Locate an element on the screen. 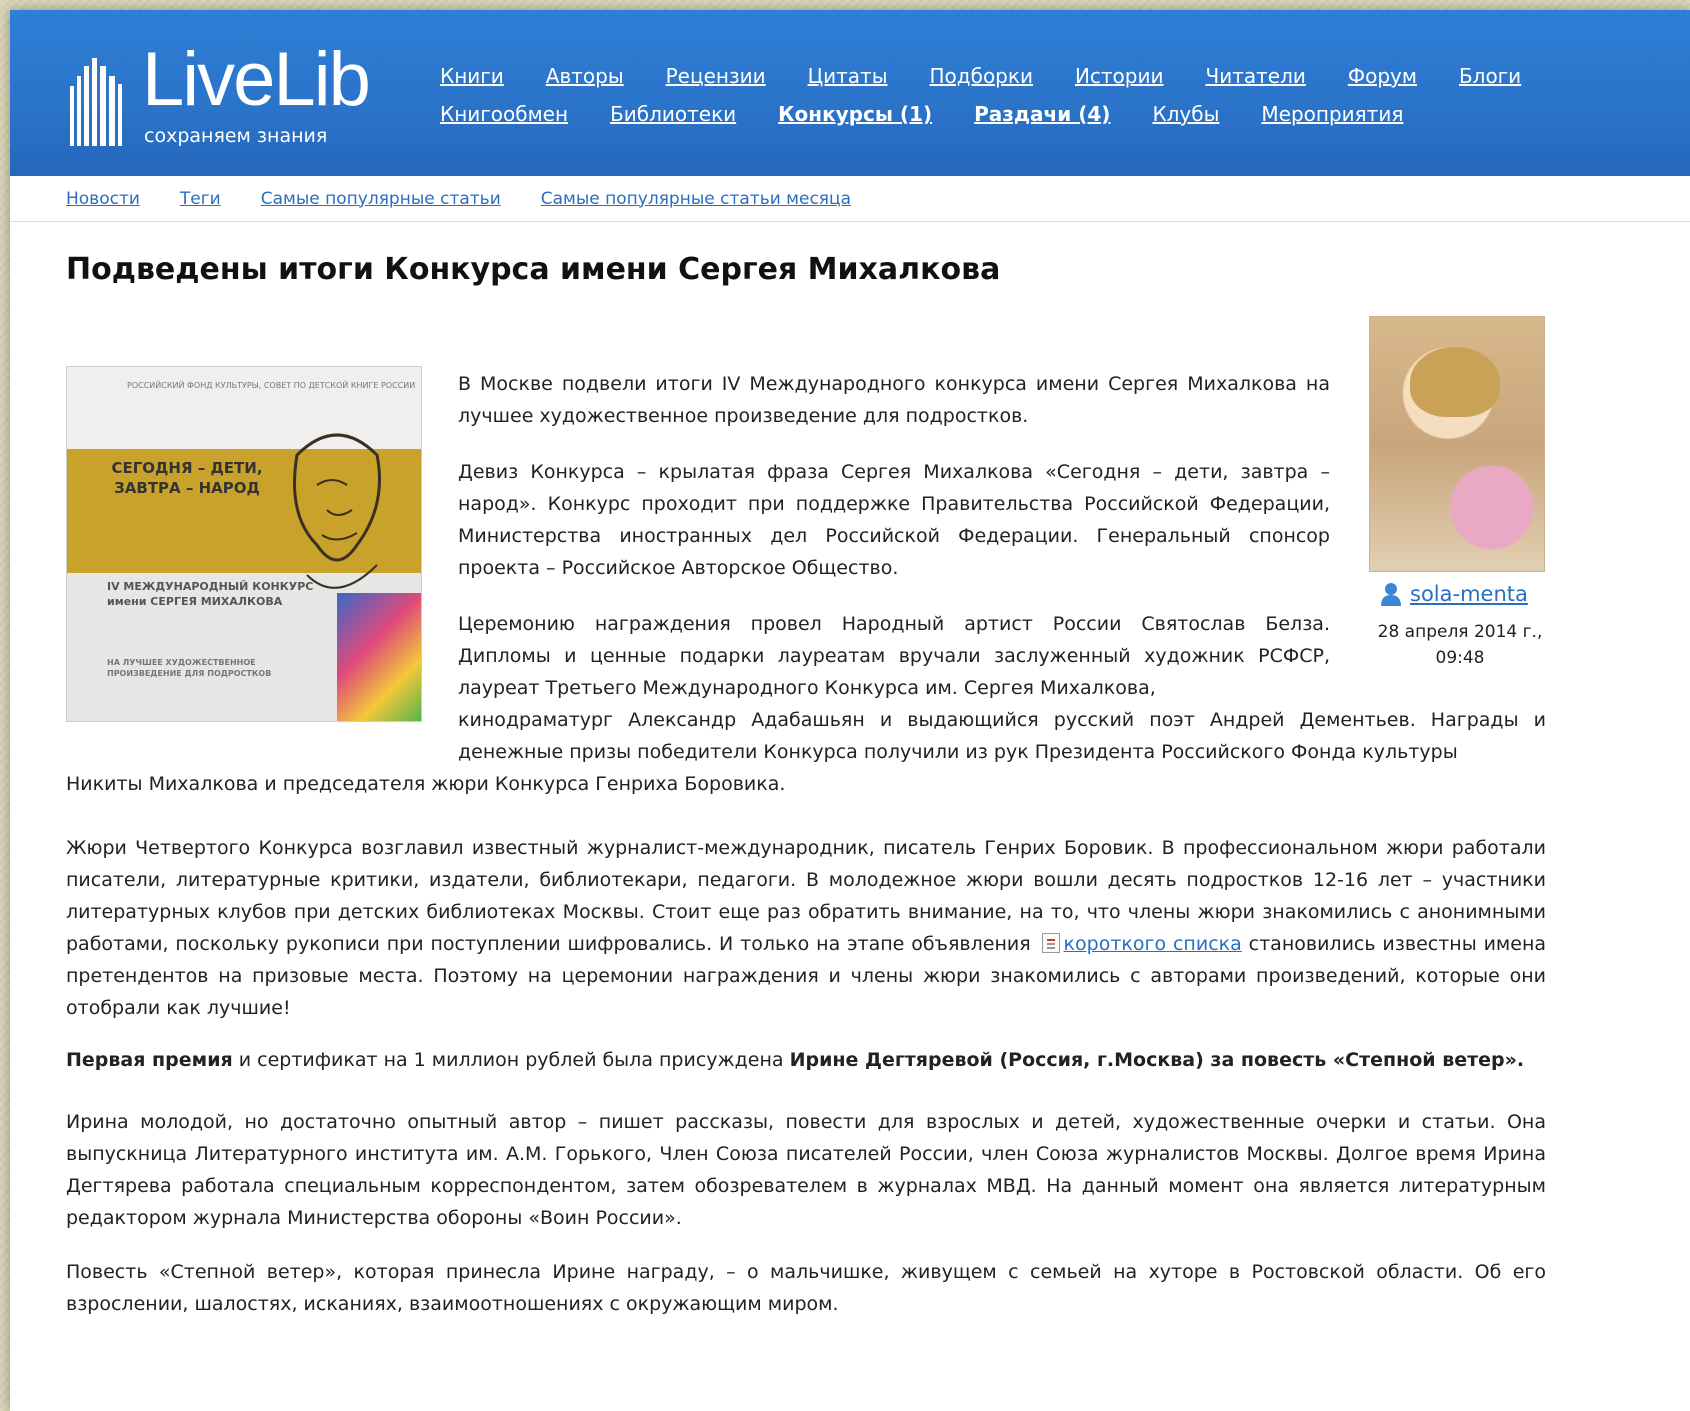  cover-slogan: СЕГОДНЯ – ДЕТИ, ЗАВТРА – НАРОД is located at coordinates (187, 478).